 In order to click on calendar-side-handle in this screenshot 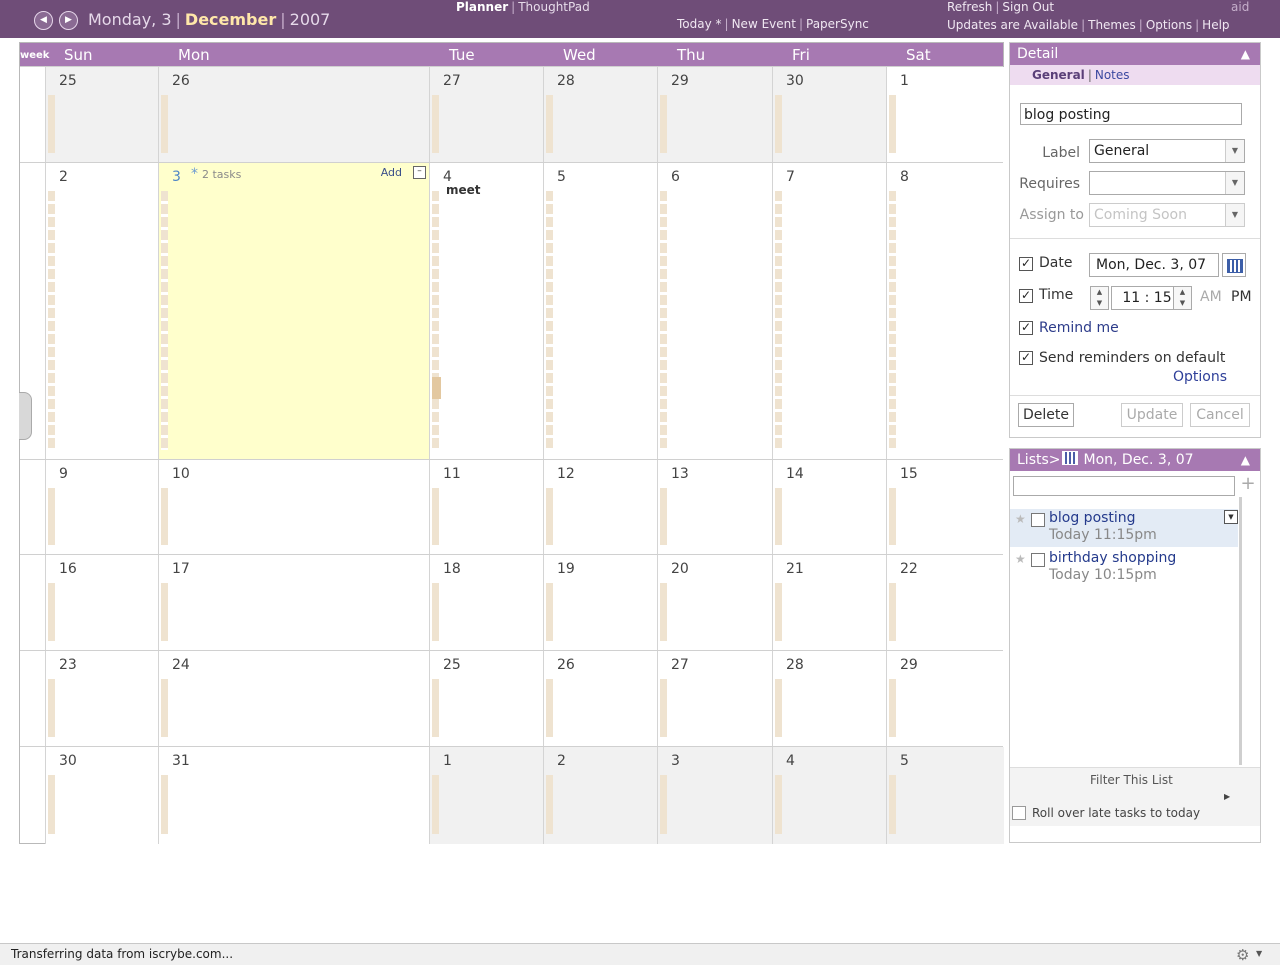, I will do `click(25, 416)`.